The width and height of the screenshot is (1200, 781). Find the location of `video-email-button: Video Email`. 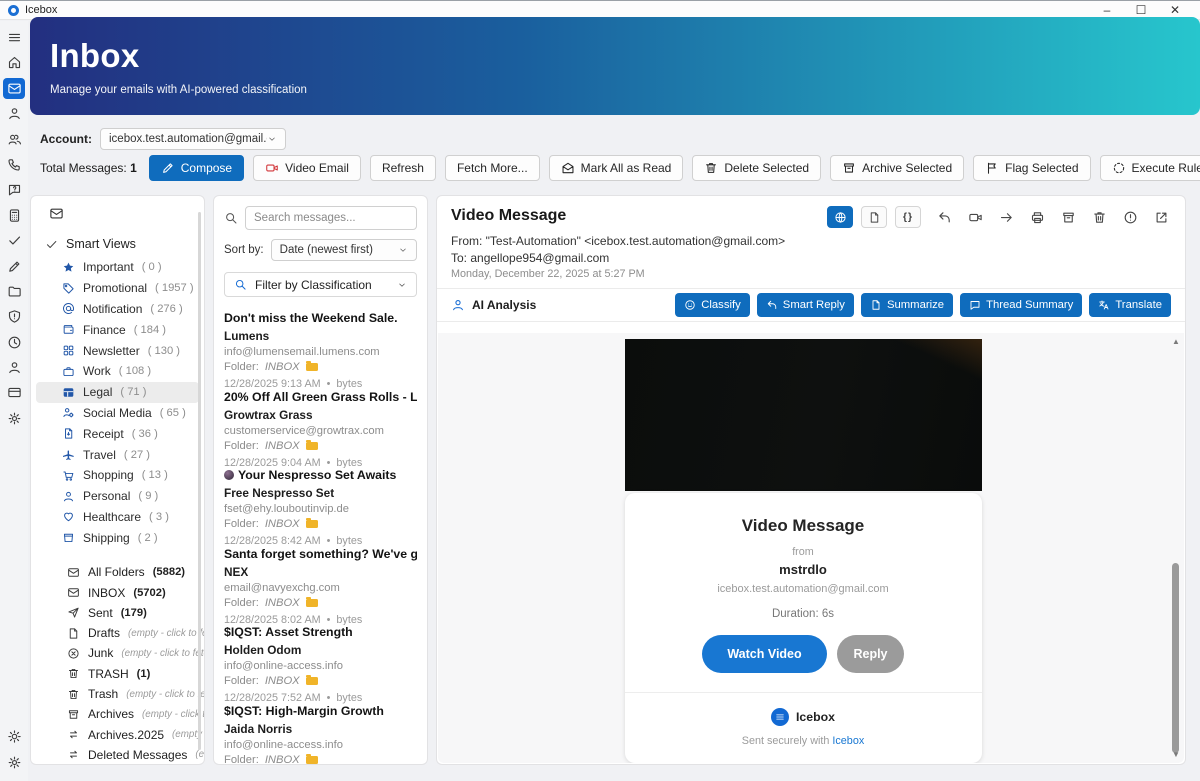

video-email-button: Video Email is located at coordinates (307, 168).